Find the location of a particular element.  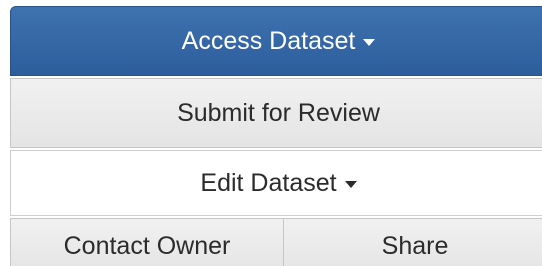

contact-owner-button: Contact Owner is located at coordinates (147, 242).